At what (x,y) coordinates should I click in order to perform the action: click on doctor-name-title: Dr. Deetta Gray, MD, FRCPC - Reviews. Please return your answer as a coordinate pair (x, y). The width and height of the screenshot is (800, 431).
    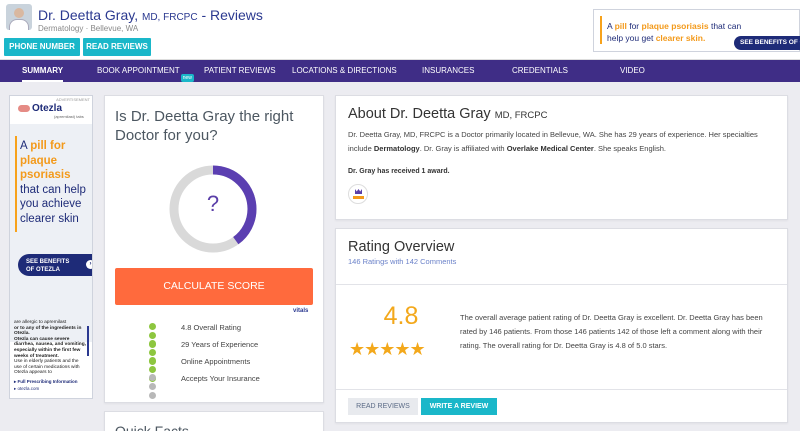
    Looking at the image, I should click on (150, 15).